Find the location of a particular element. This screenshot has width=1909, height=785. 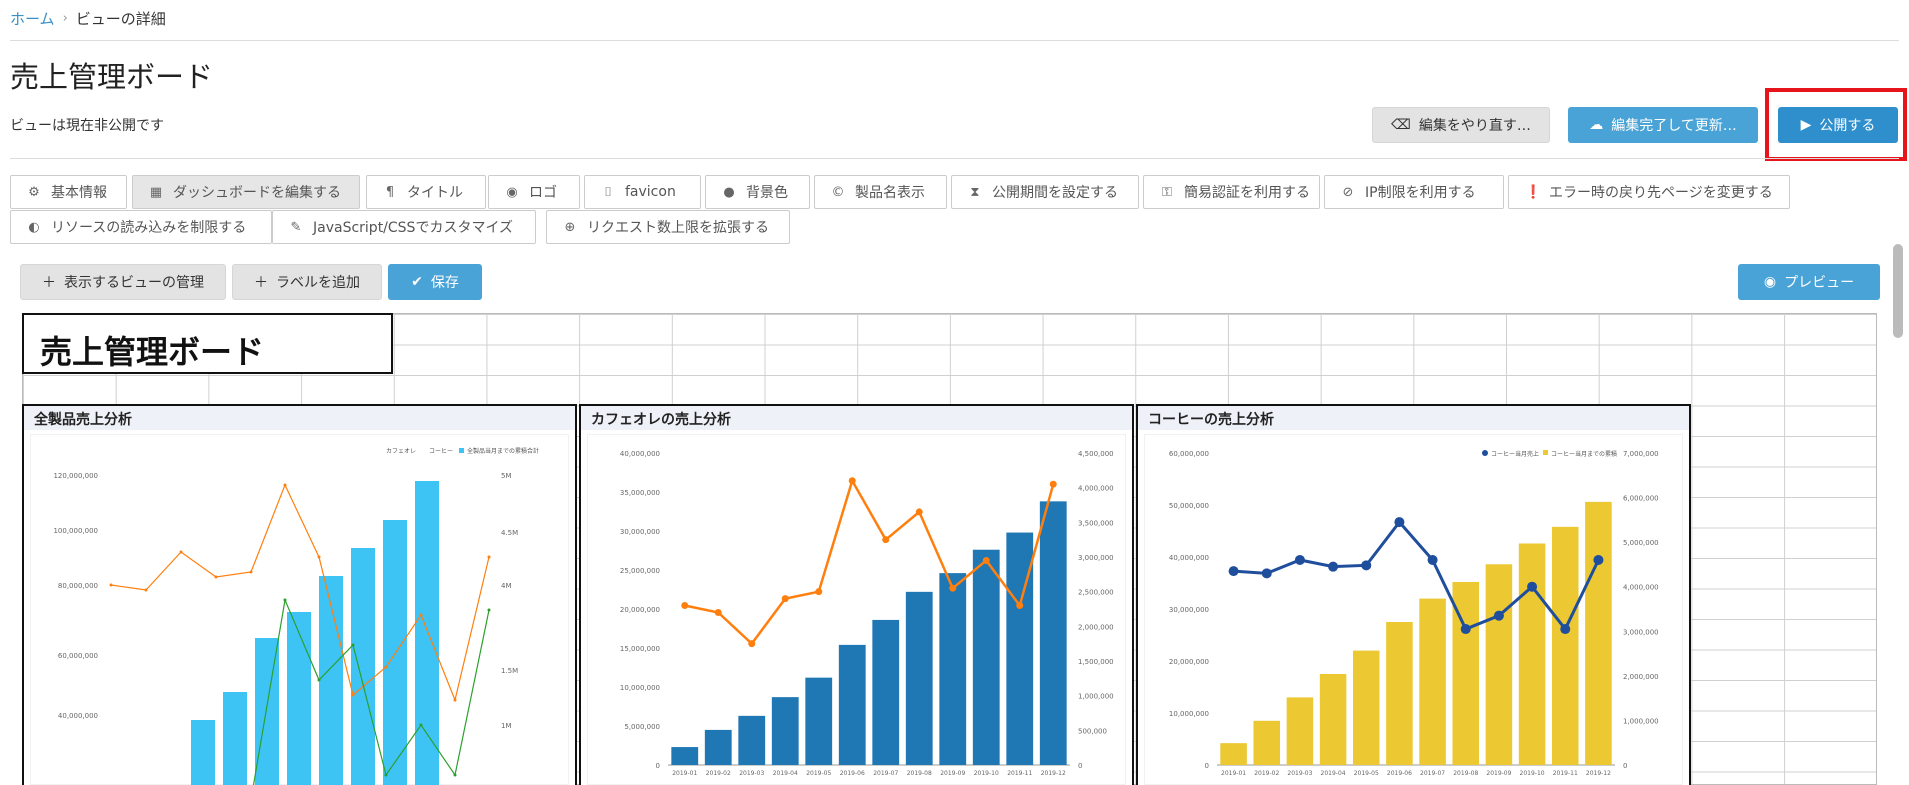

chart-title: 全製品売上分析 is located at coordinates (299, 418).